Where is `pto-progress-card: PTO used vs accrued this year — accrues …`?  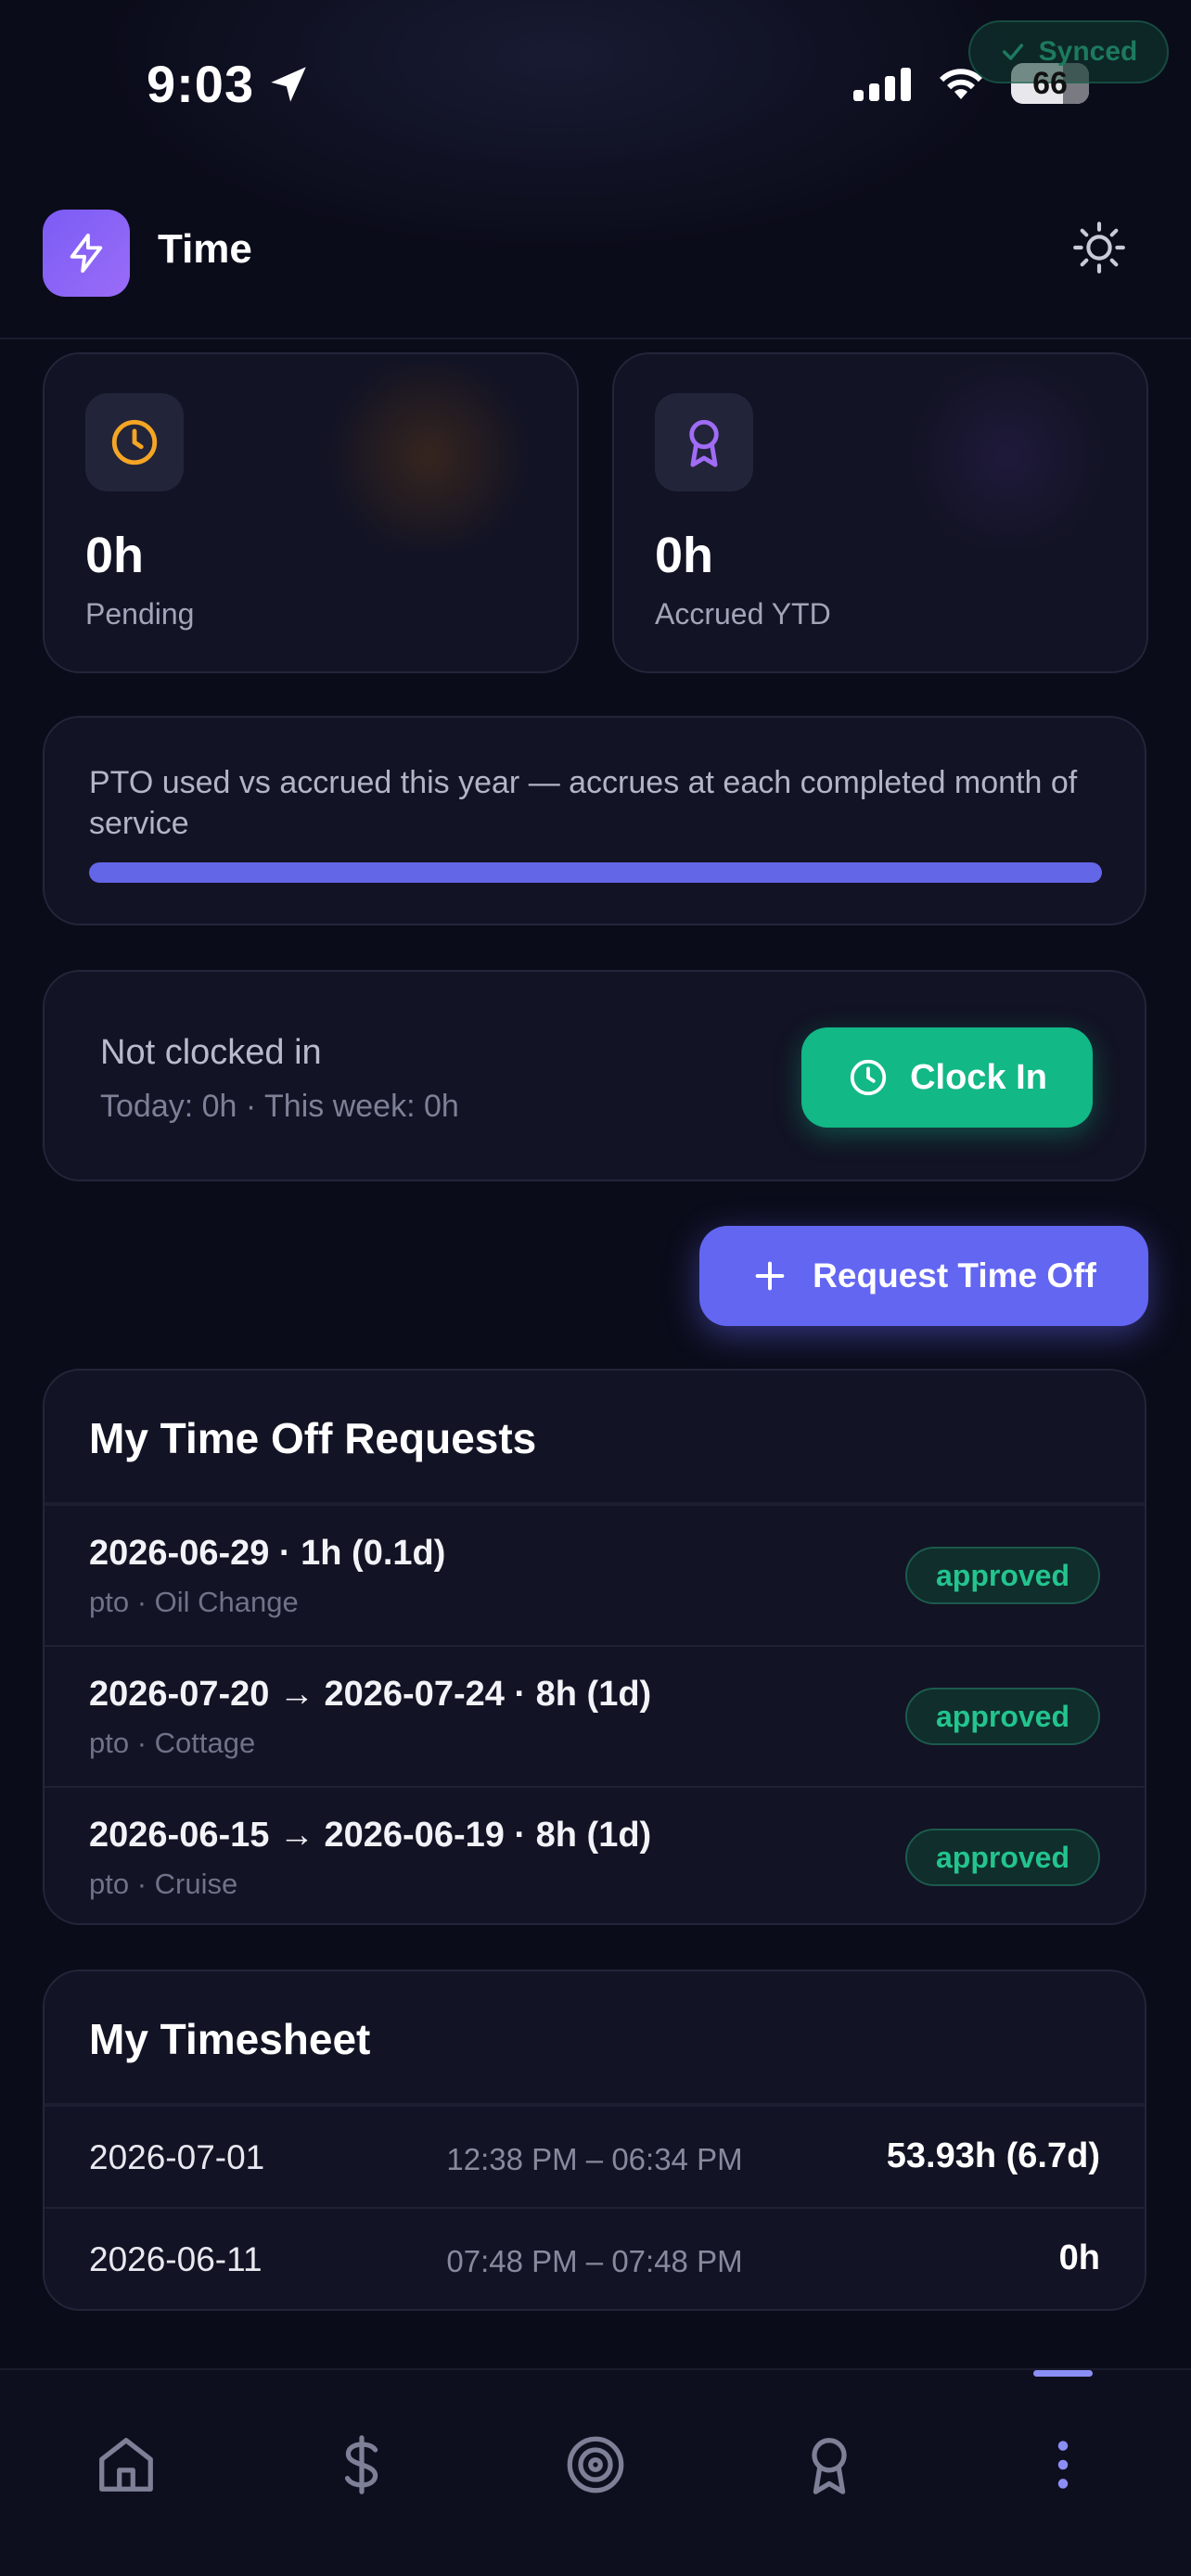
pto-progress-card: PTO used vs accrued this year — accrues … is located at coordinates (594, 820).